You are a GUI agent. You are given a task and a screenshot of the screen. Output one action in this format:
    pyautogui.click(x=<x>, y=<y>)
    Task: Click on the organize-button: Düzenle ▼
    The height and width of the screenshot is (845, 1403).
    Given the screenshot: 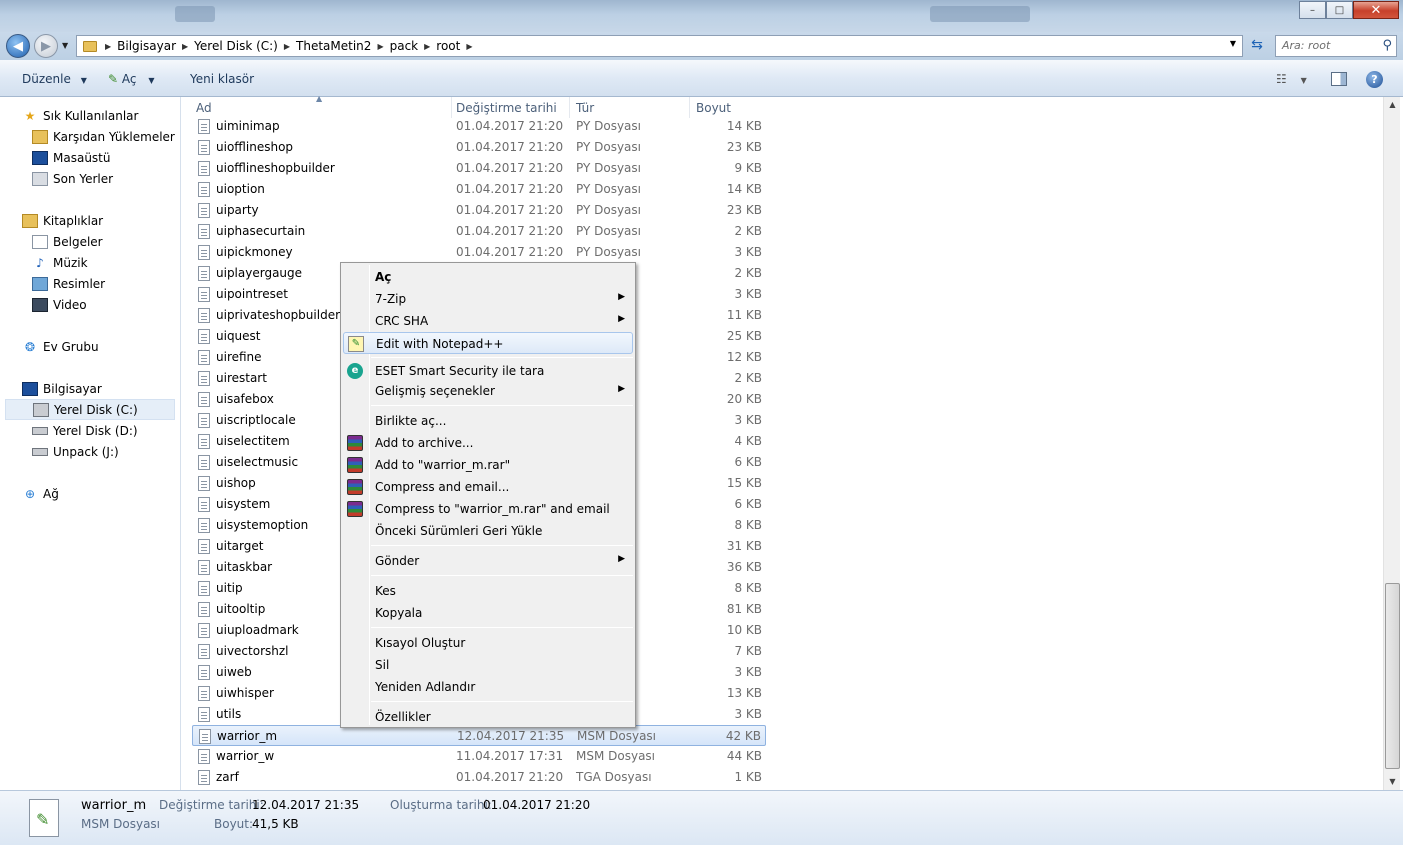 What is the action you would take?
    pyautogui.click(x=54, y=79)
    